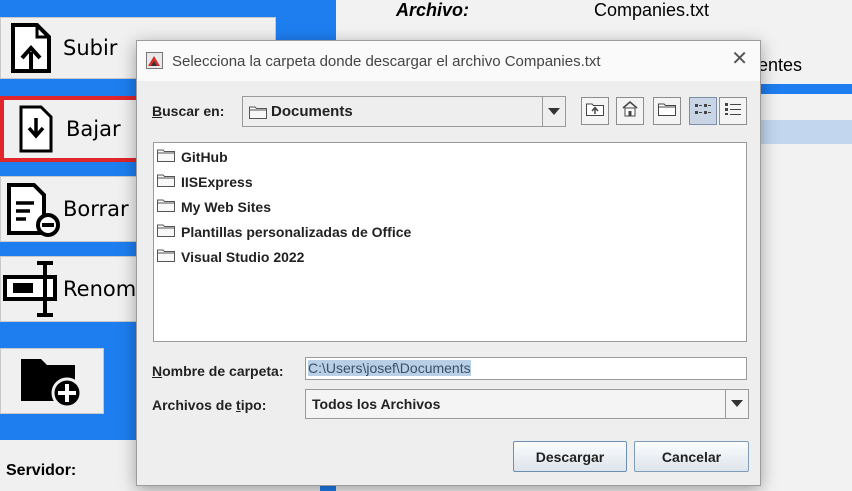  What do you see at coordinates (209, 405) in the screenshot?
I see `file-type-label: Archivos de tipo:` at bounding box center [209, 405].